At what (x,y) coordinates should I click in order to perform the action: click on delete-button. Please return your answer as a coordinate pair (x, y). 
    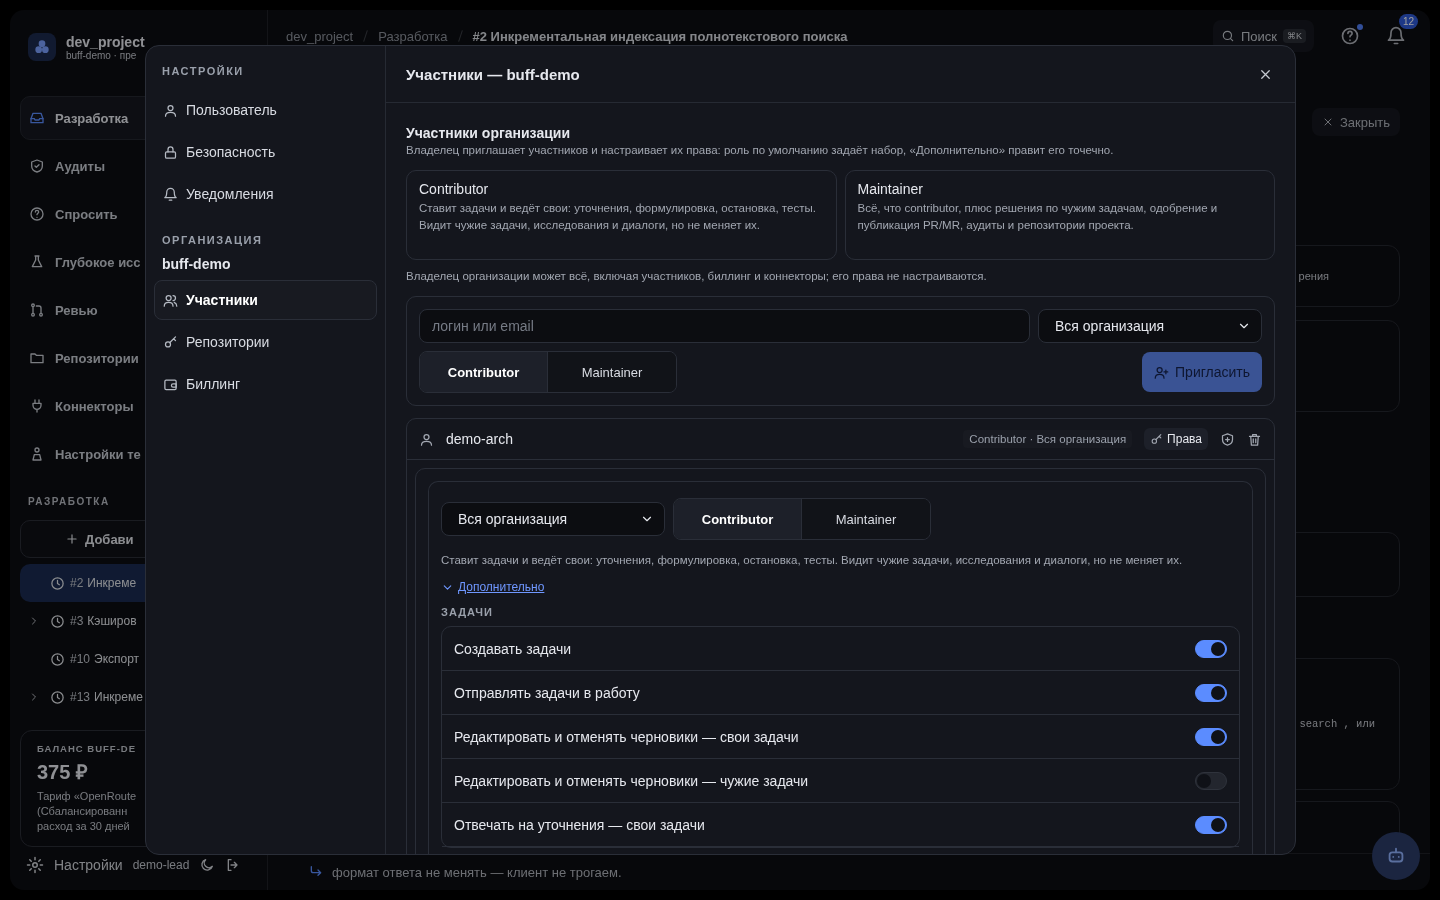
    Looking at the image, I should click on (1254, 439).